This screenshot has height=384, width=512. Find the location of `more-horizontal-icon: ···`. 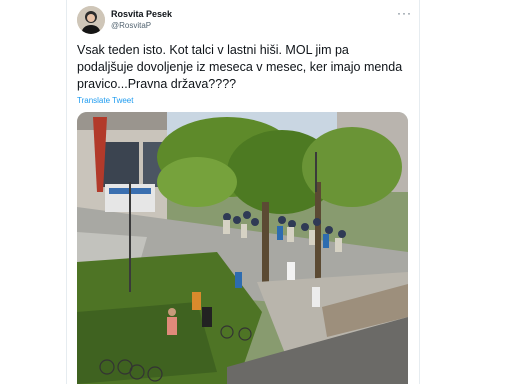

more-horizontal-icon: ··· is located at coordinates (404, 13).